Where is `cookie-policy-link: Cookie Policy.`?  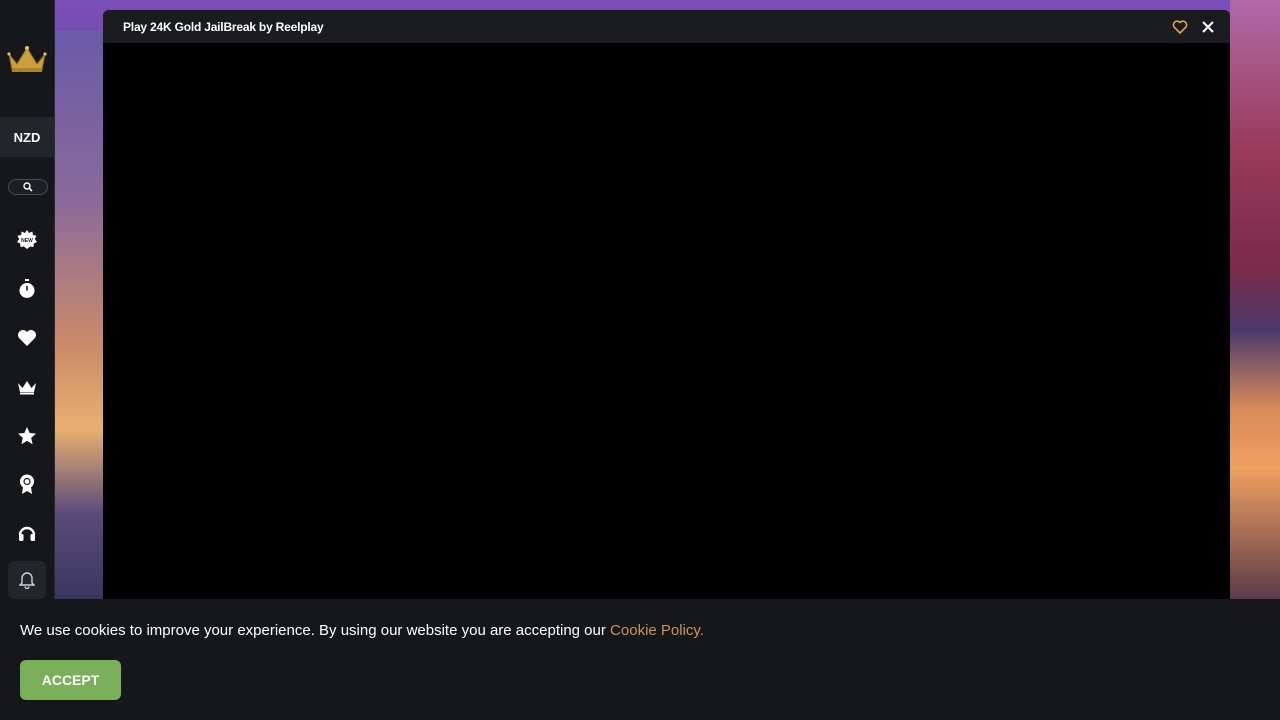 cookie-policy-link: Cookie Policy. is located at coordinates (657, 630).